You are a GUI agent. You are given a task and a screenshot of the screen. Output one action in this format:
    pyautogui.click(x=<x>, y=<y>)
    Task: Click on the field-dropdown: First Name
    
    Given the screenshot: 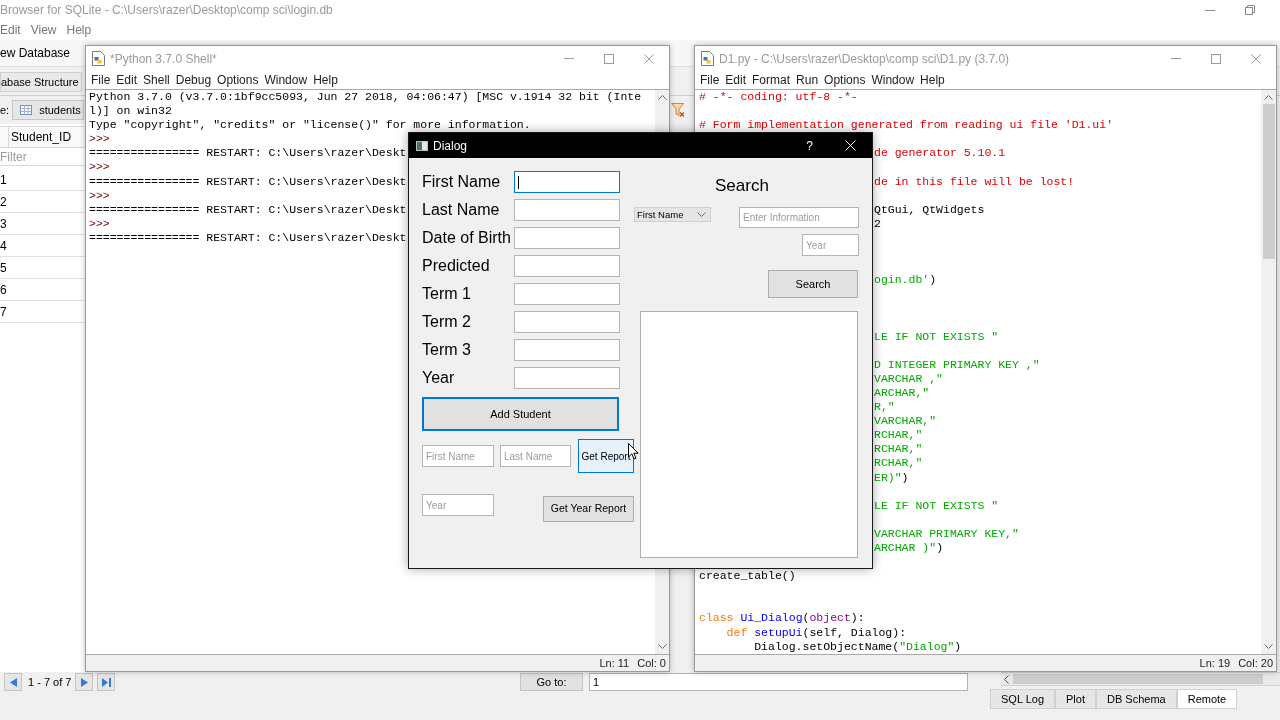 What is the action you would take?
    pyautogui.click(x=672, y=214)
    